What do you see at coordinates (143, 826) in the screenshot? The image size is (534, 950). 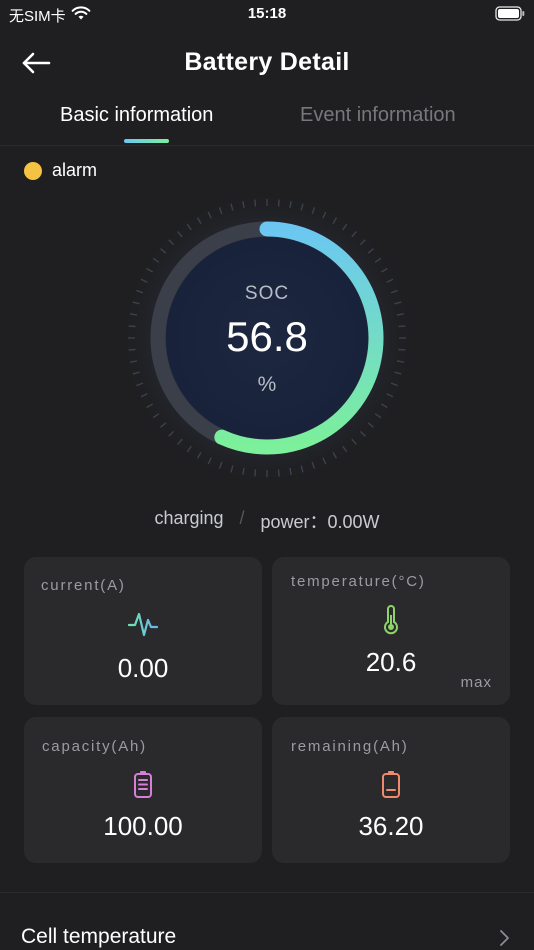 I see `capacity-value: 100.00` at bounding box center [143, 826].